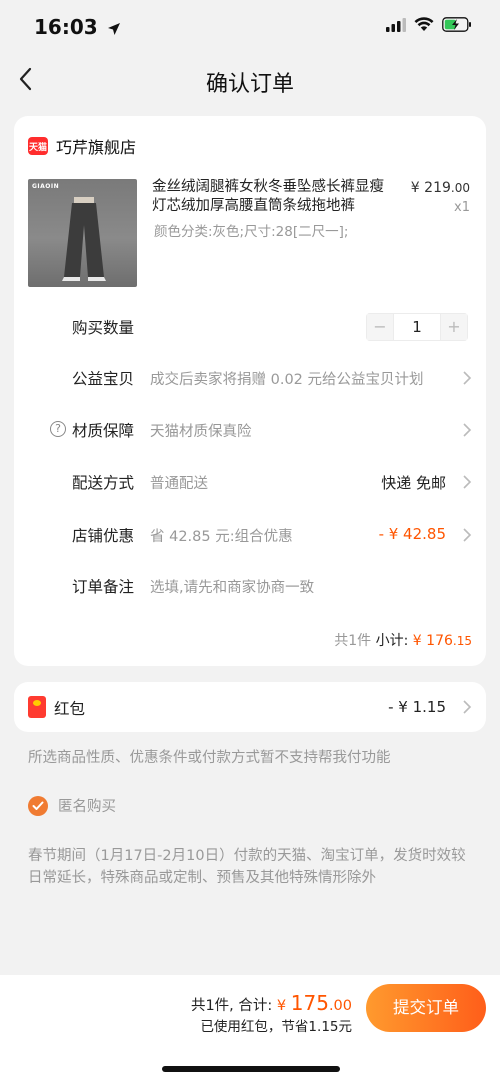 Image resolution: width=500 pixels, height=1082 pixels. What do you see at coordinates (456, 24) in the screenshot?
I see `battery-charging-icon` at bounding box center [456, 24].